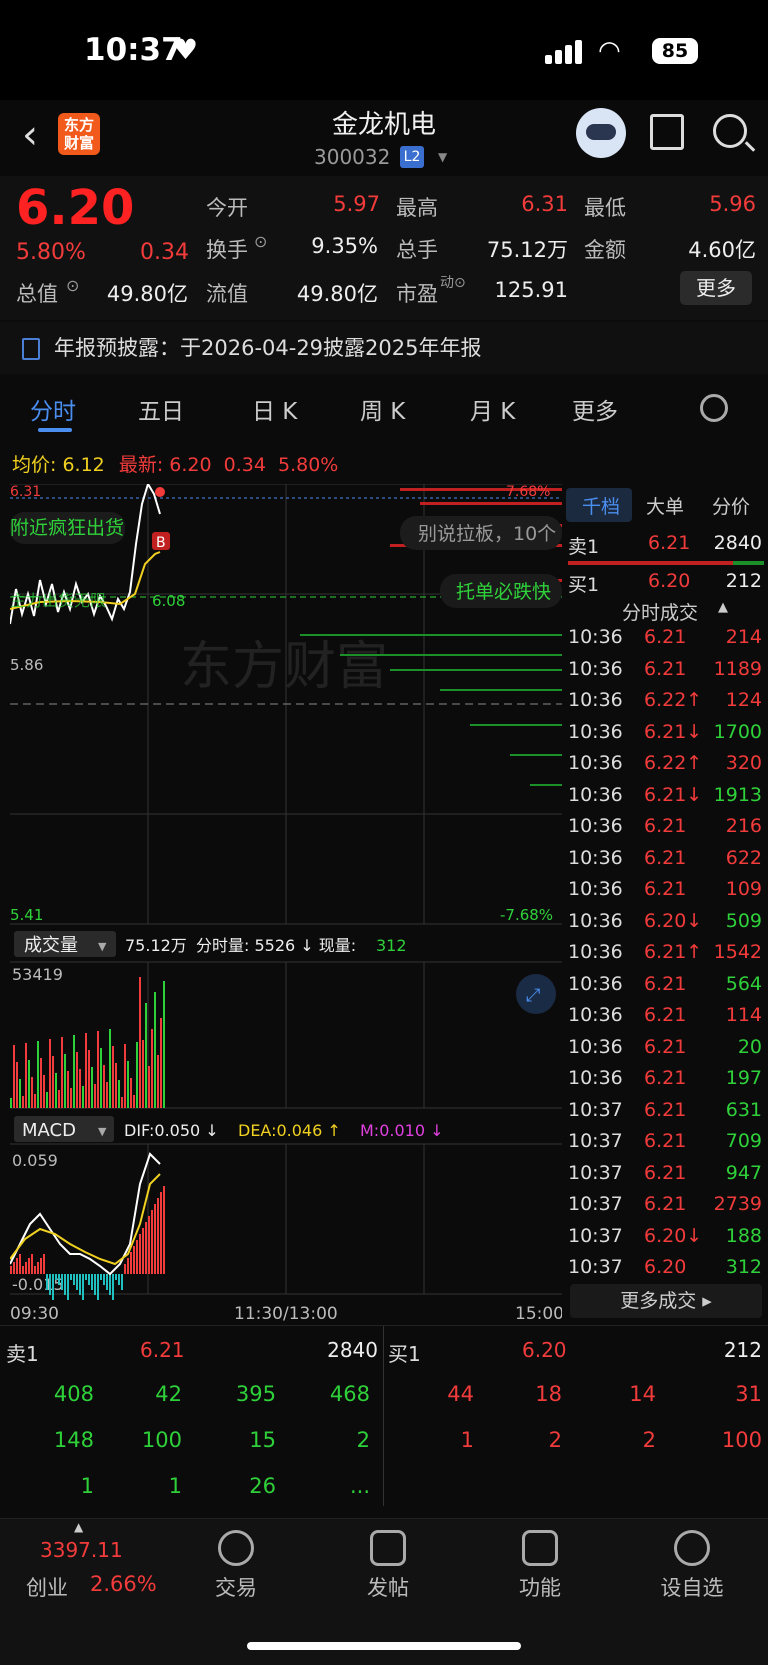 This screenshot has height=1665, width=768. What do you see at coordinates (731, 505) in the screenshot?
I see `tab-price-split: 分价` at bounding box center [731, 505].